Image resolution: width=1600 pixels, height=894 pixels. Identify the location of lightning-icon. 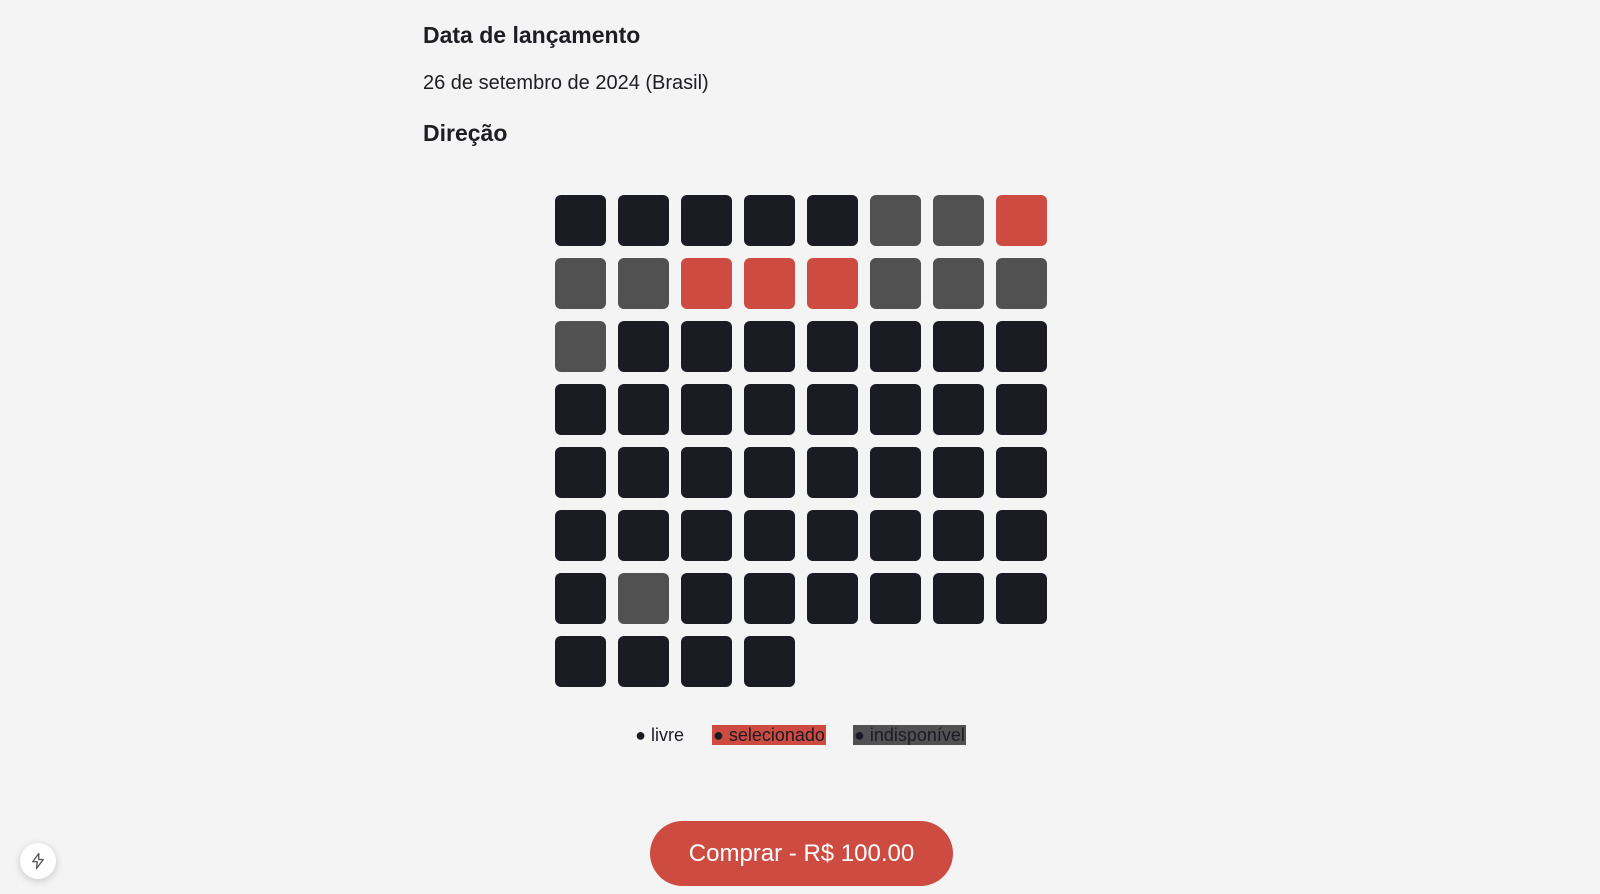
(38, 861).